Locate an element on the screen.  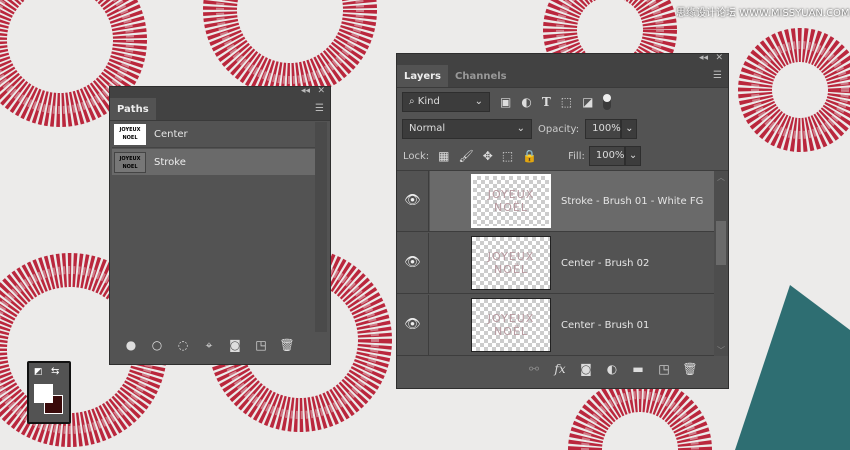
make-work-path-icon: ⌖ is located at coordinates (209, 345).